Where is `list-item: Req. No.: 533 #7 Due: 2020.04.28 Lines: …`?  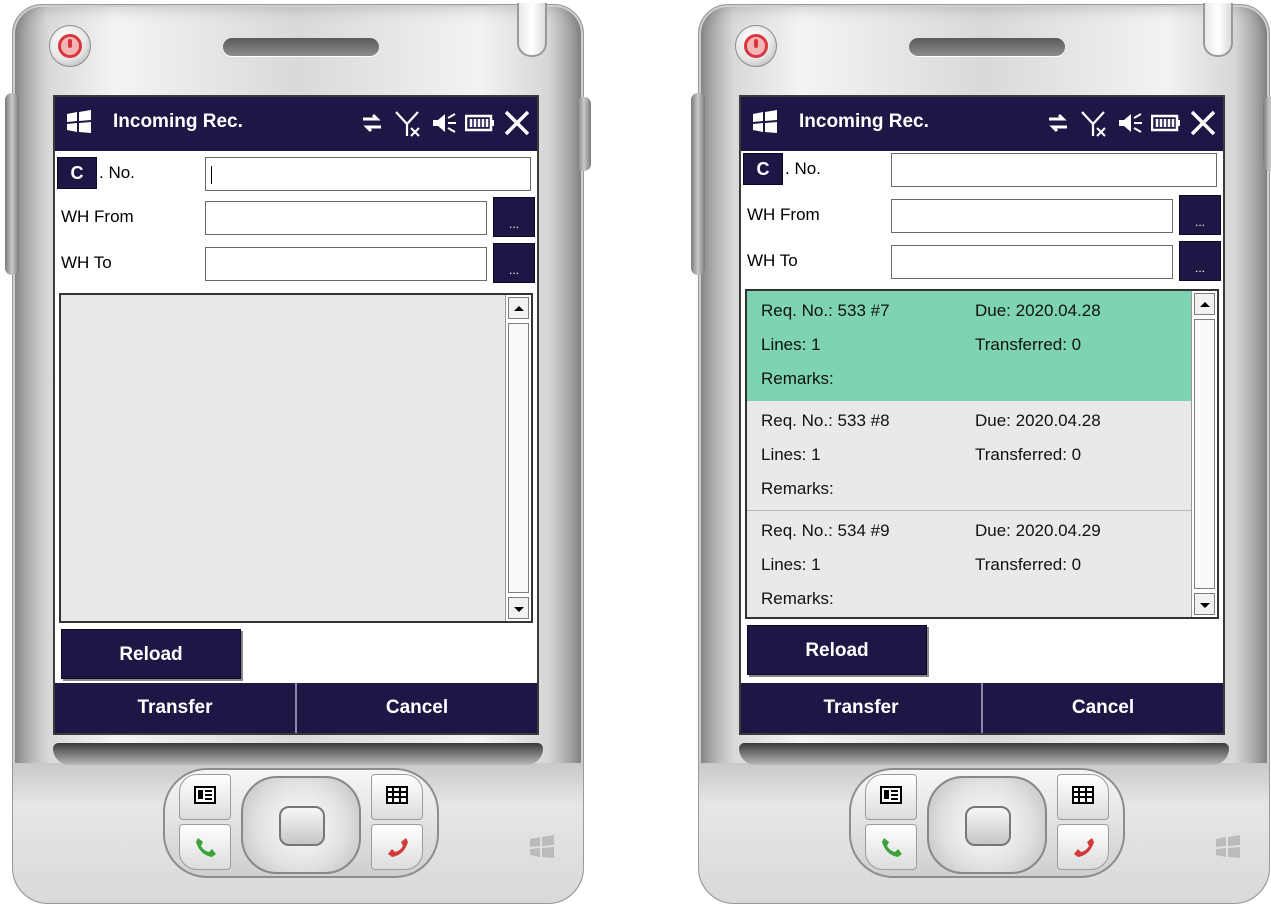
list-item: Req. No.: 533 #7 Due: 2020.04.28 Lines: … is located at coordinates (969, 346).